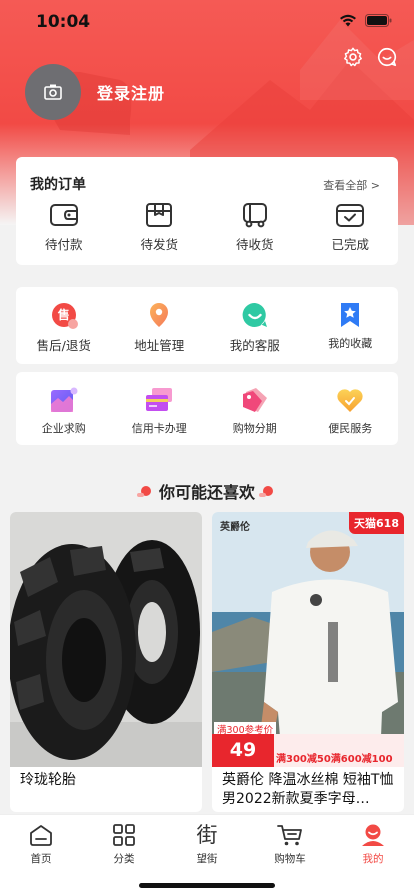  What do you see at coordinates (290, 859) in the screenshot?
I see `tab-cart-label: 购物车` at bounding box center [290, 859].